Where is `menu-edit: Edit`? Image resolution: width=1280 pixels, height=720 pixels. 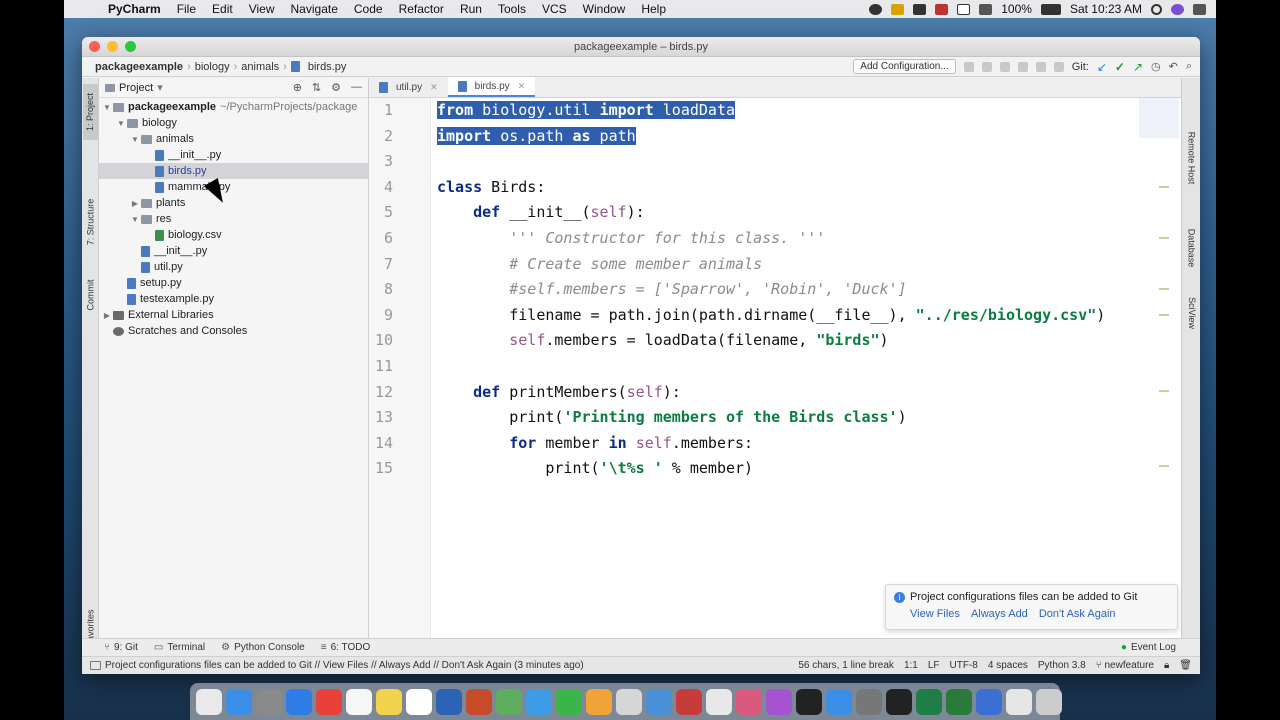 menu-edit: Edit is located at coordinates (222, 9).